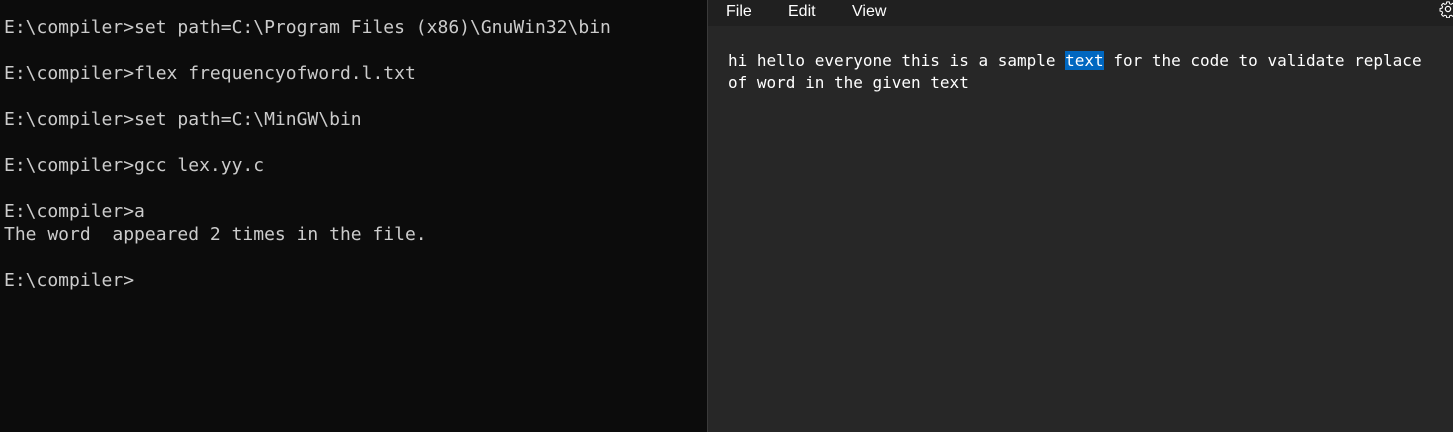 The width and height of the screenshot is (1453, 432). What do you see at coordinates (69, 280) in the screenshot?
I see `terminal-prompt: E:\compiler>` at bounding box center [69, 280].